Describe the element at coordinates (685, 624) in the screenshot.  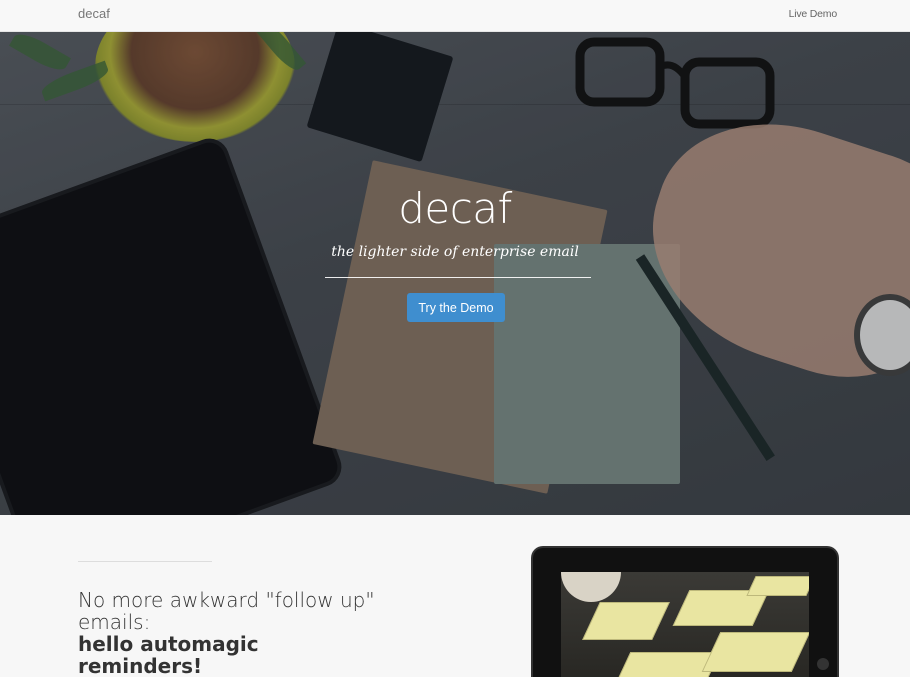
I see `device-screen` at that location.